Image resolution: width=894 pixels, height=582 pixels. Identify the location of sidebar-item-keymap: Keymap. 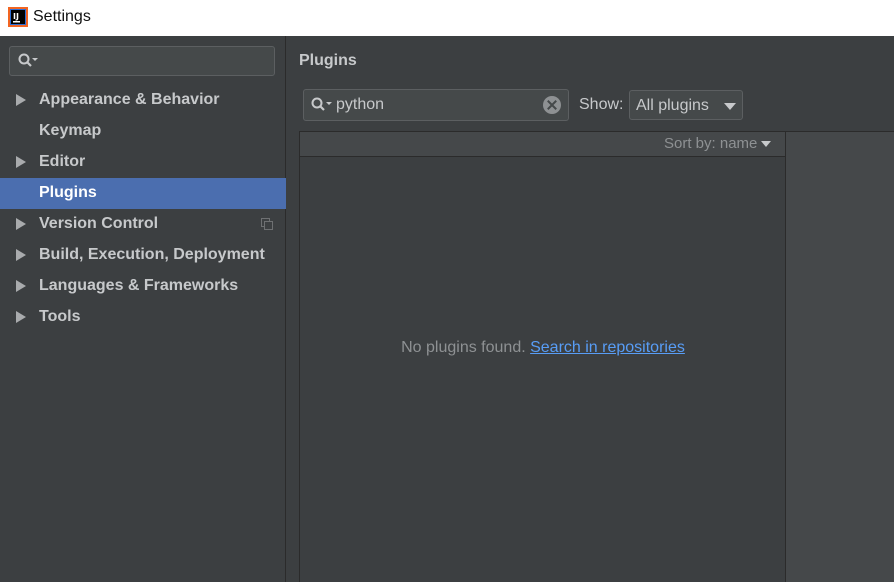
(143, 131).